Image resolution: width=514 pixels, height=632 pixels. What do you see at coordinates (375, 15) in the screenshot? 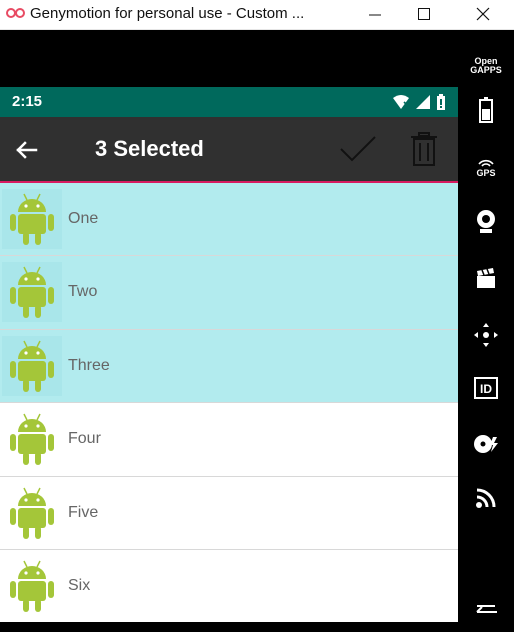
I see `minimize-button` at bounding box center [375, 15].